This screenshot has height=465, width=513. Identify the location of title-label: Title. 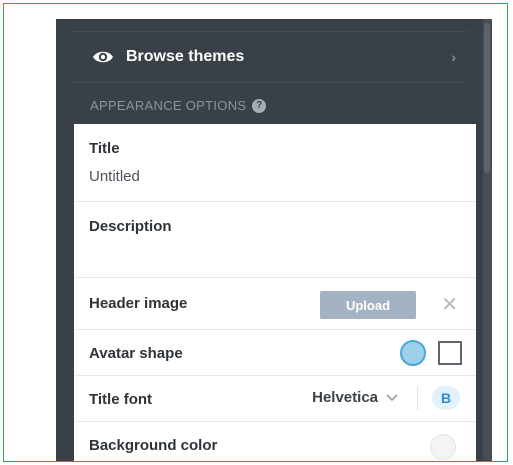
(104, 148).